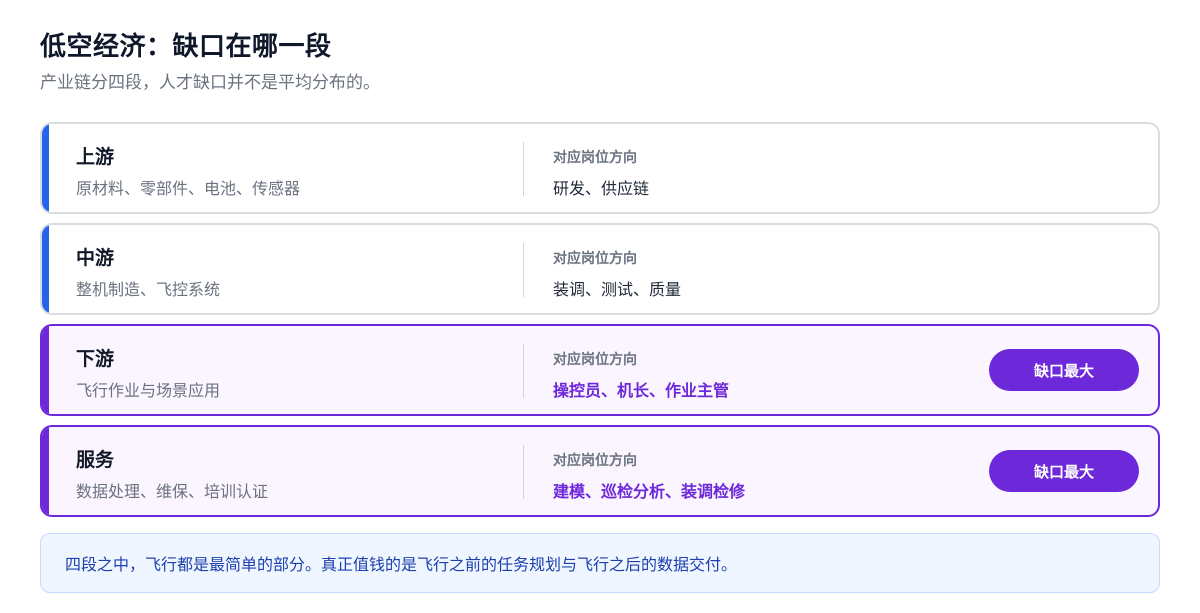 Image resolution: width=1200 pixels, height=613 pixels. What do you see at coordinates (601, 188) in the screenshot?
I see `roles-value: 研发、供应链` at bounding box center [601, 188].